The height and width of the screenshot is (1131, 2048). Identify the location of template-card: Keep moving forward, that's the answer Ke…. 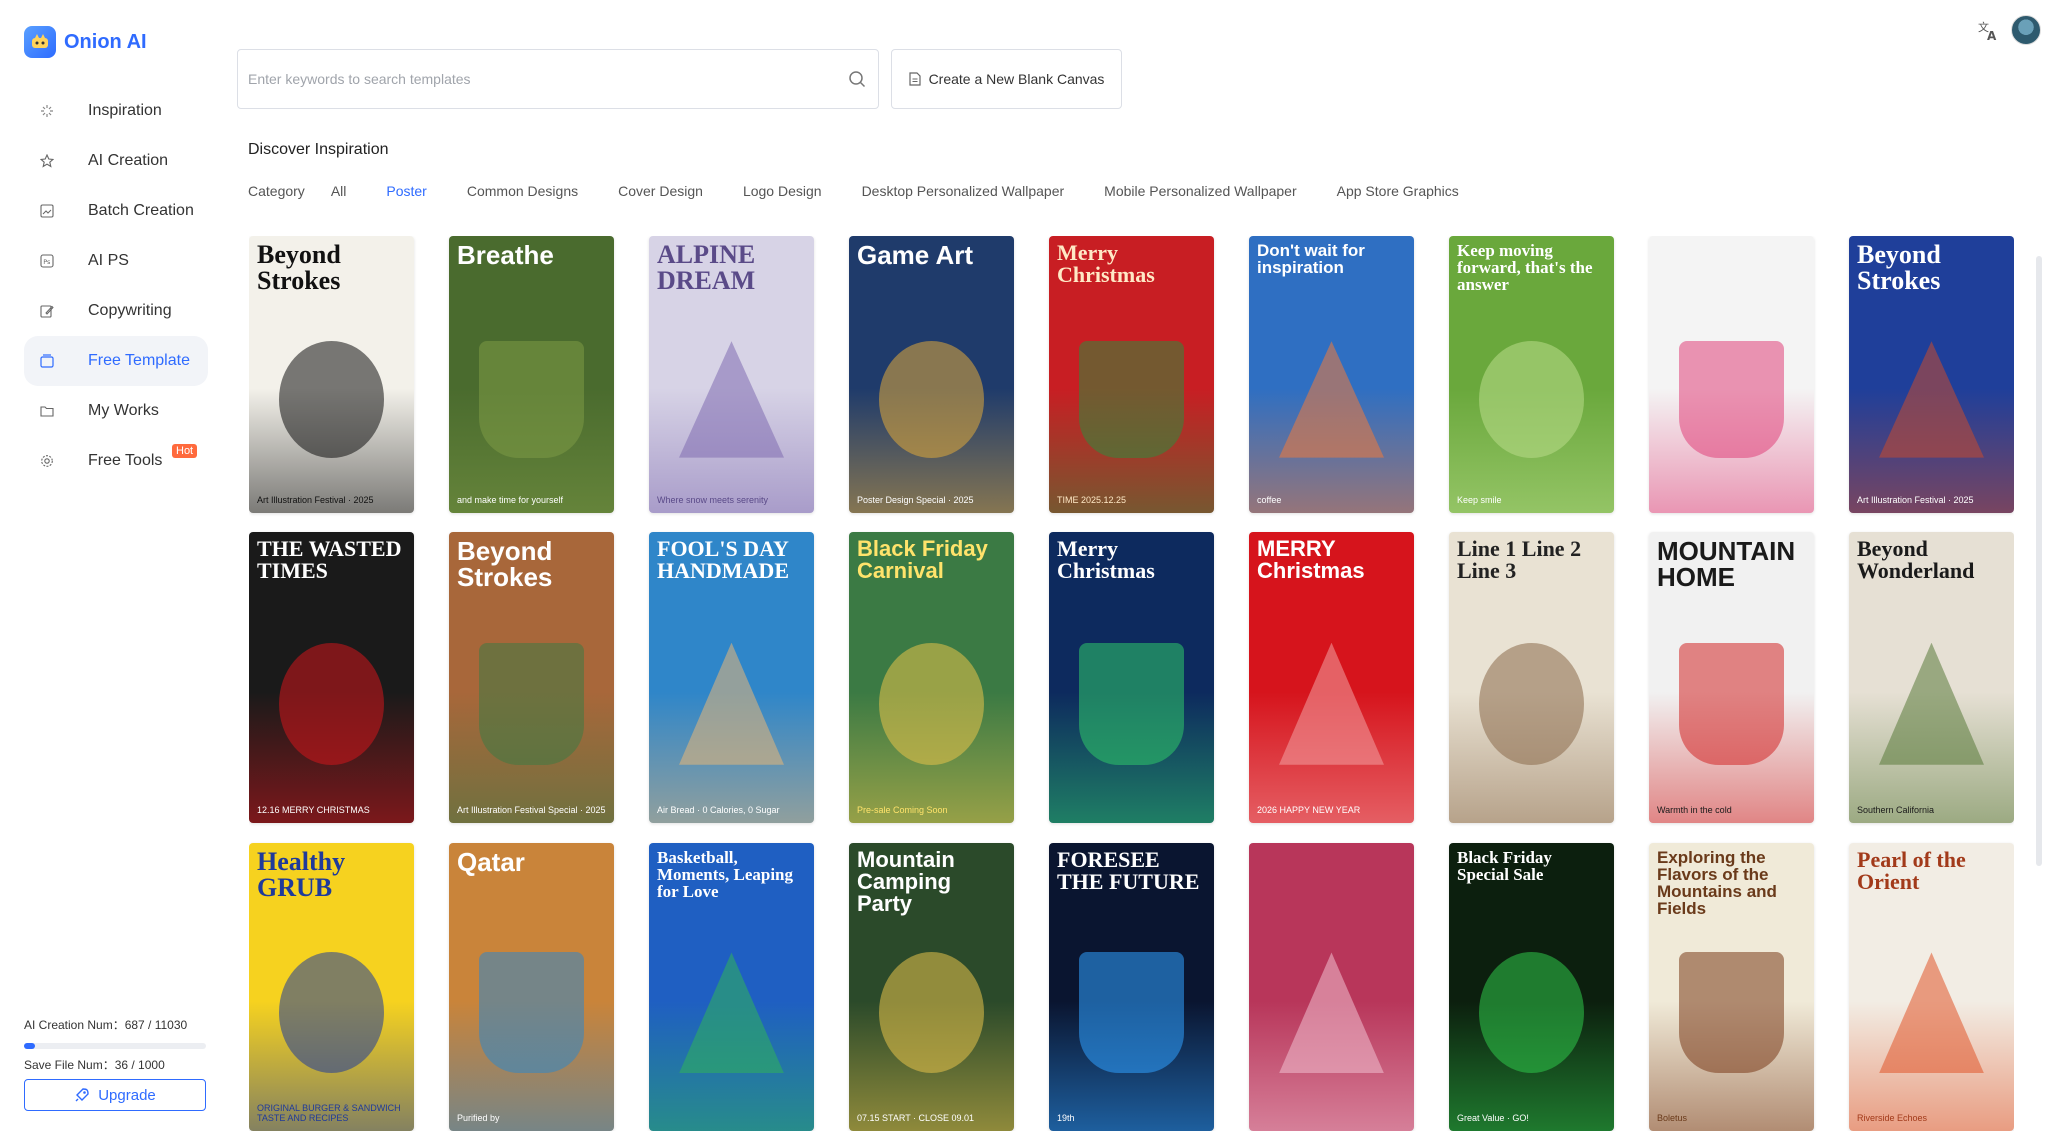
(1531, 374).